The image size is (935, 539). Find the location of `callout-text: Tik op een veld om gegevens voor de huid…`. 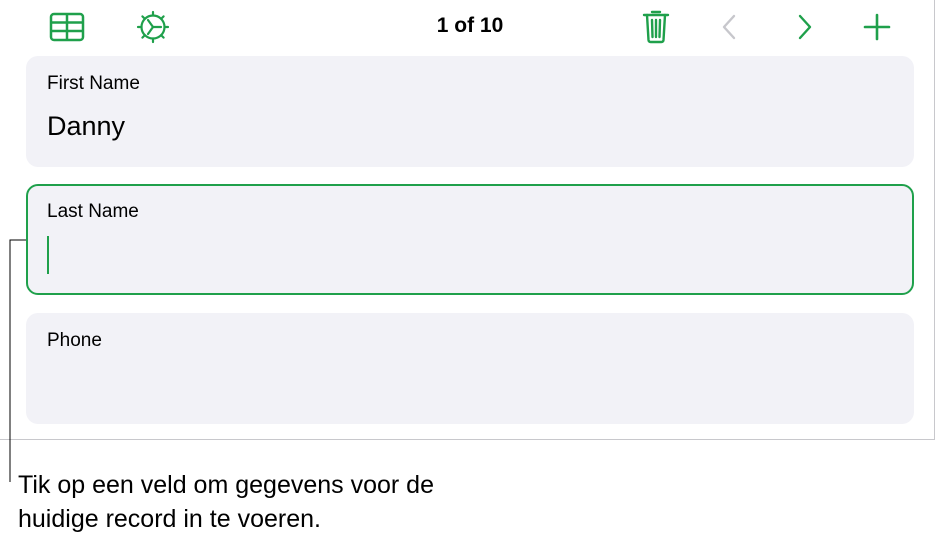

callout-text: Tik op een veld om gegevens voor de huid… is located at coordinates (278, 502).